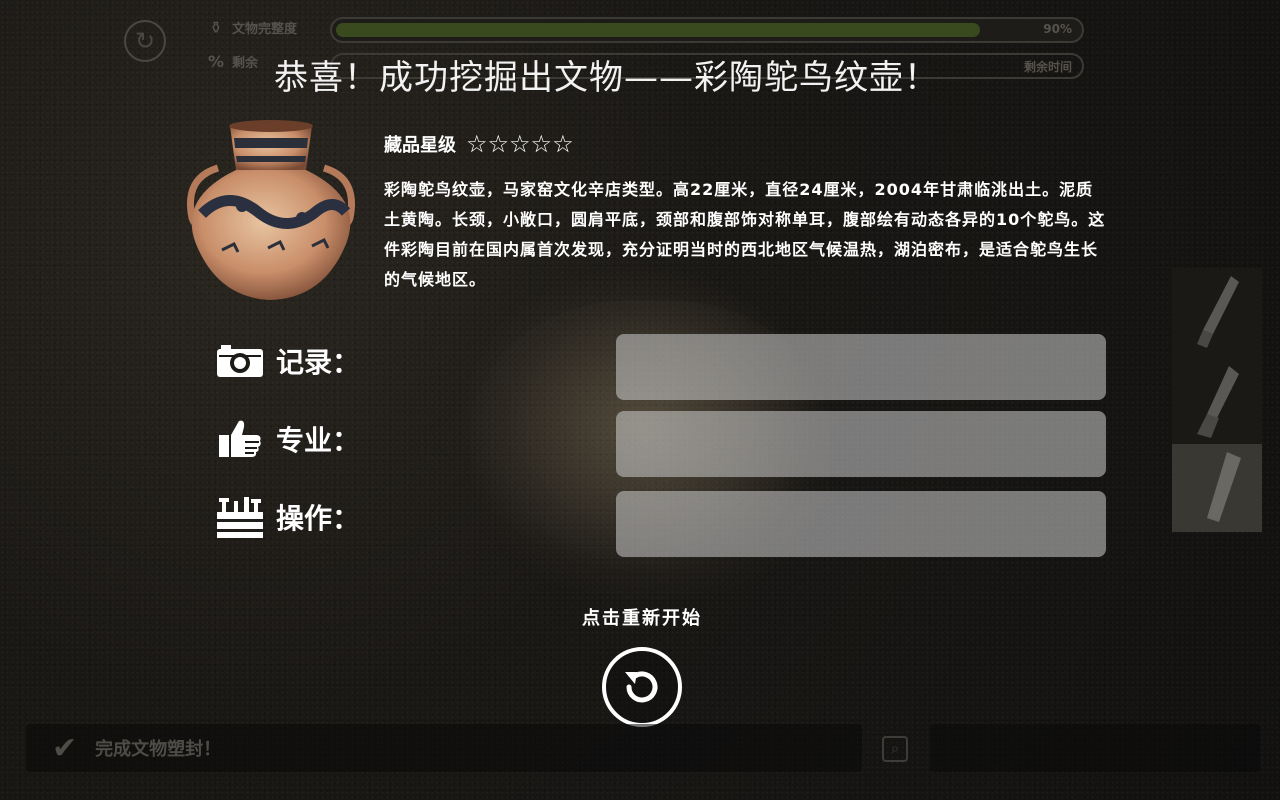  I want to click on refresh-icon: ↻, so click(145, 41).